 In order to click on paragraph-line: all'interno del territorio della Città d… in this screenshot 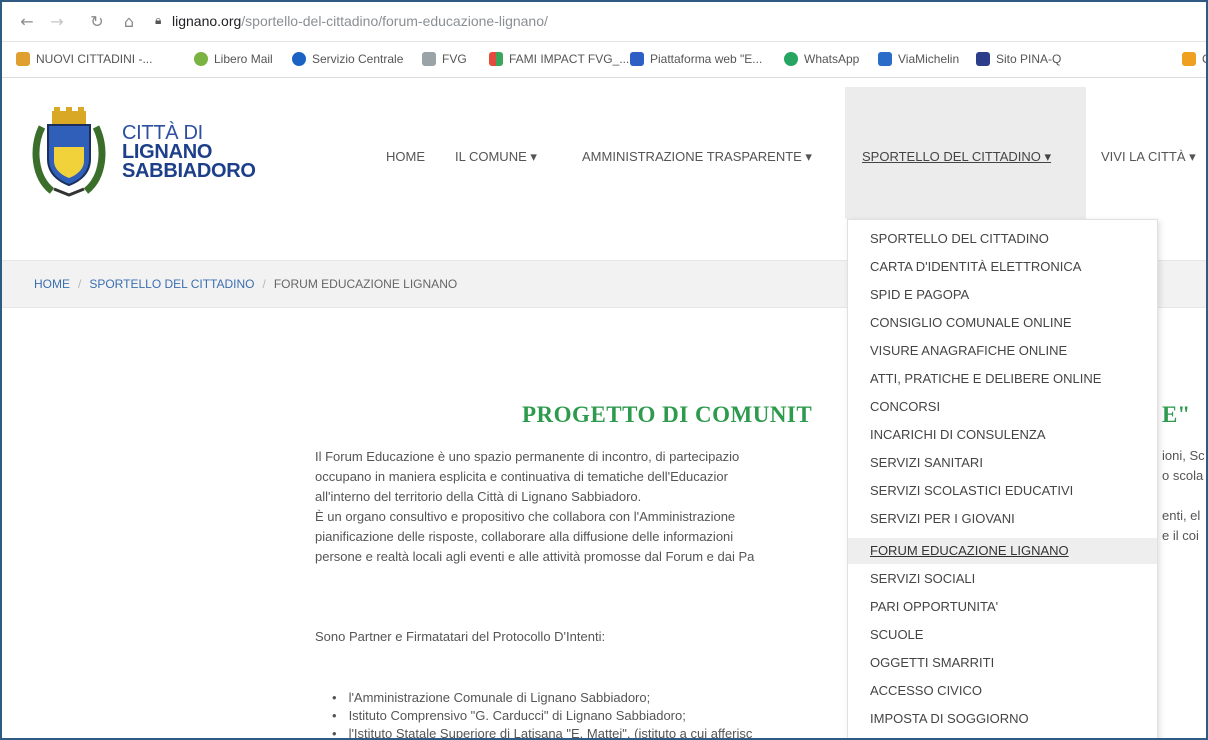, I will do `click(478, 496)`.